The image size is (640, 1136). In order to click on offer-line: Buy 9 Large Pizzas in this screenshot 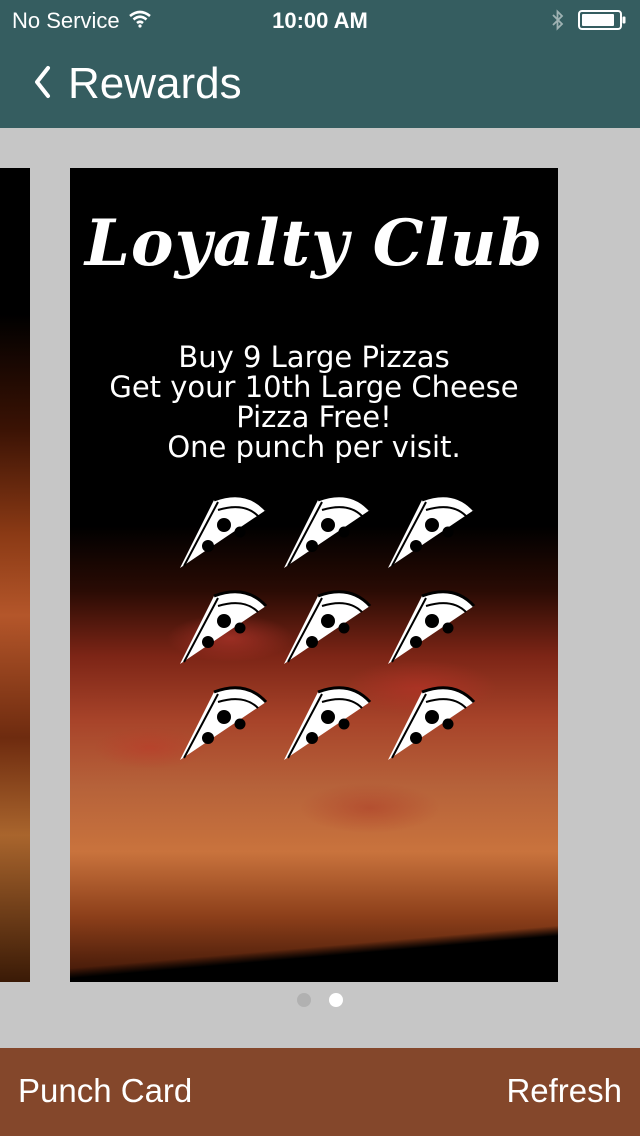, I will do `click(314, 357)`.